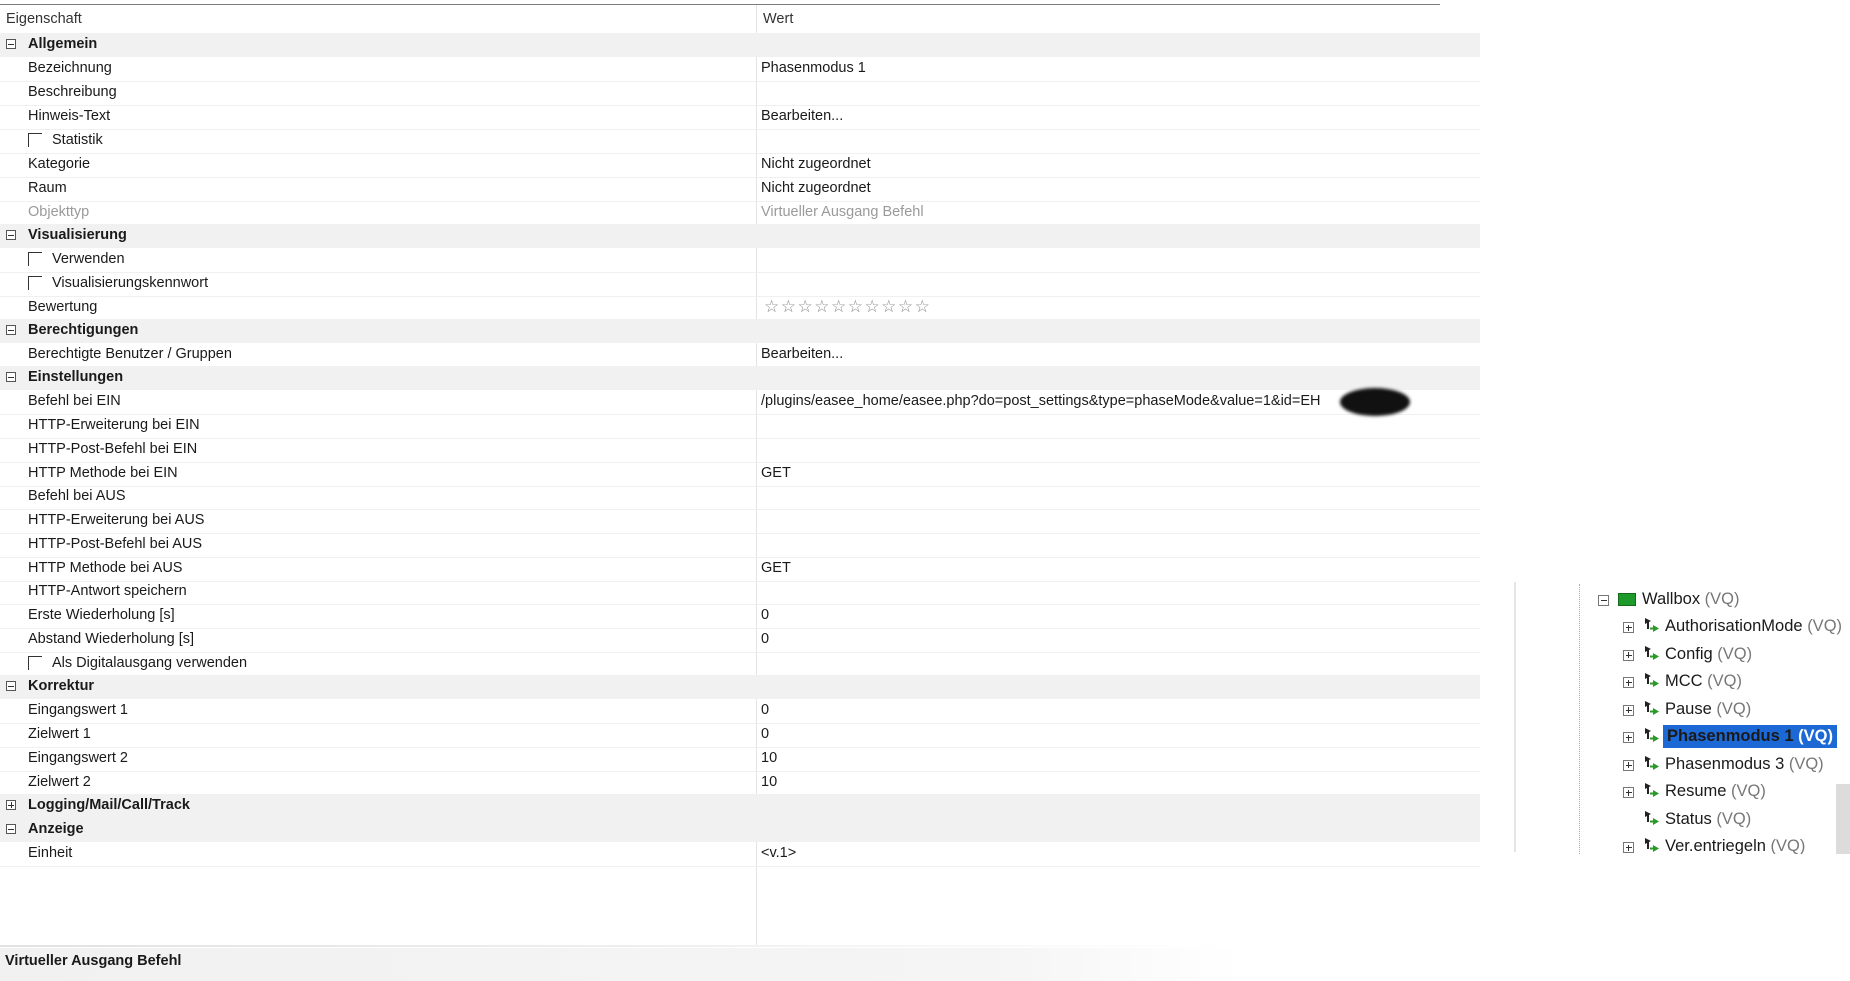  I want to click on tree-scrollbar, so click(1843, 819).